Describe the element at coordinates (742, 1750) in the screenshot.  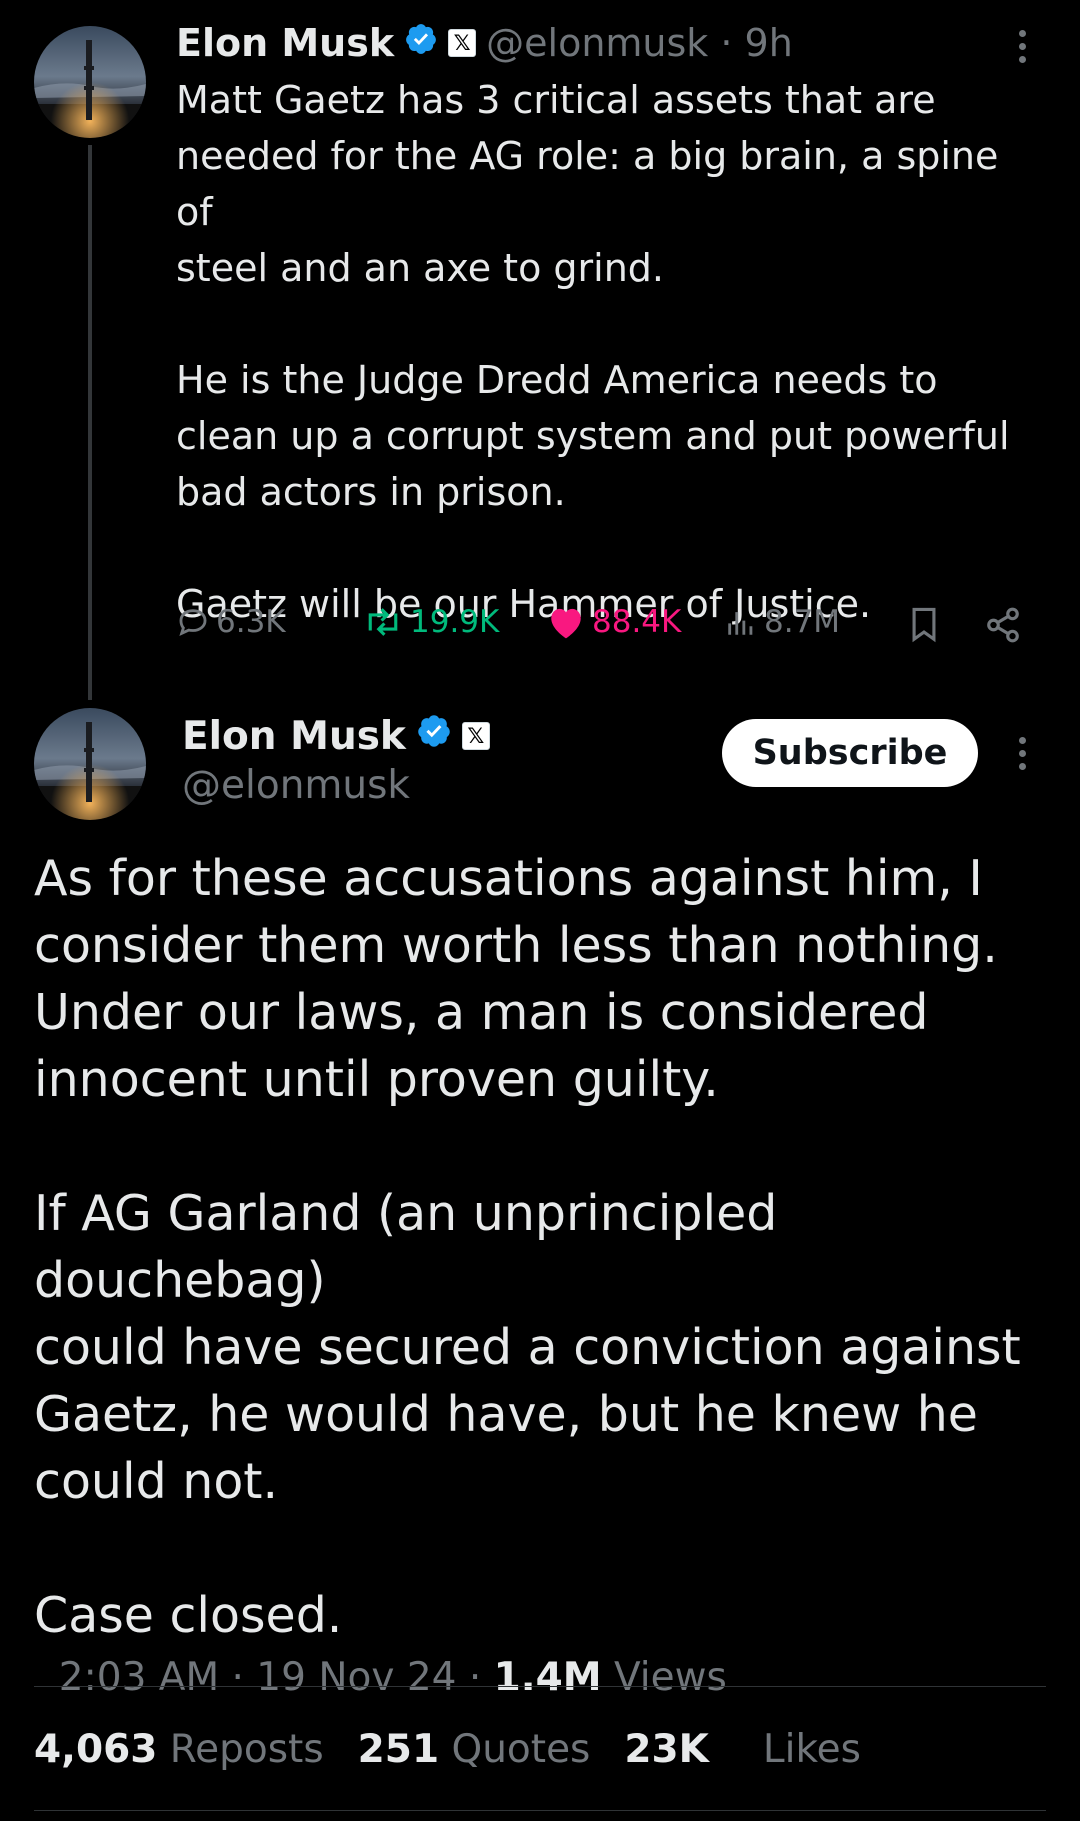
I see `likes-stat: 23K Likes` at that location.